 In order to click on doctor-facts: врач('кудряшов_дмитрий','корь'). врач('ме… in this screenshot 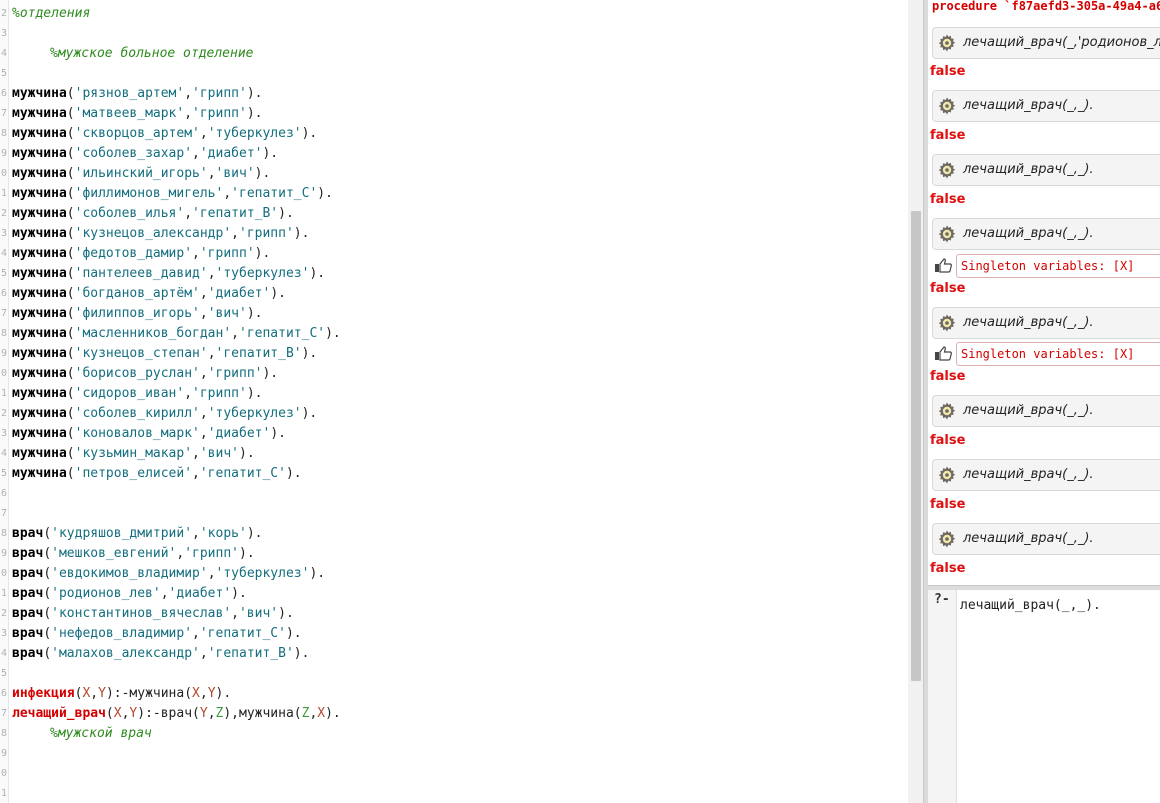, I will do `click(460, 594)`.